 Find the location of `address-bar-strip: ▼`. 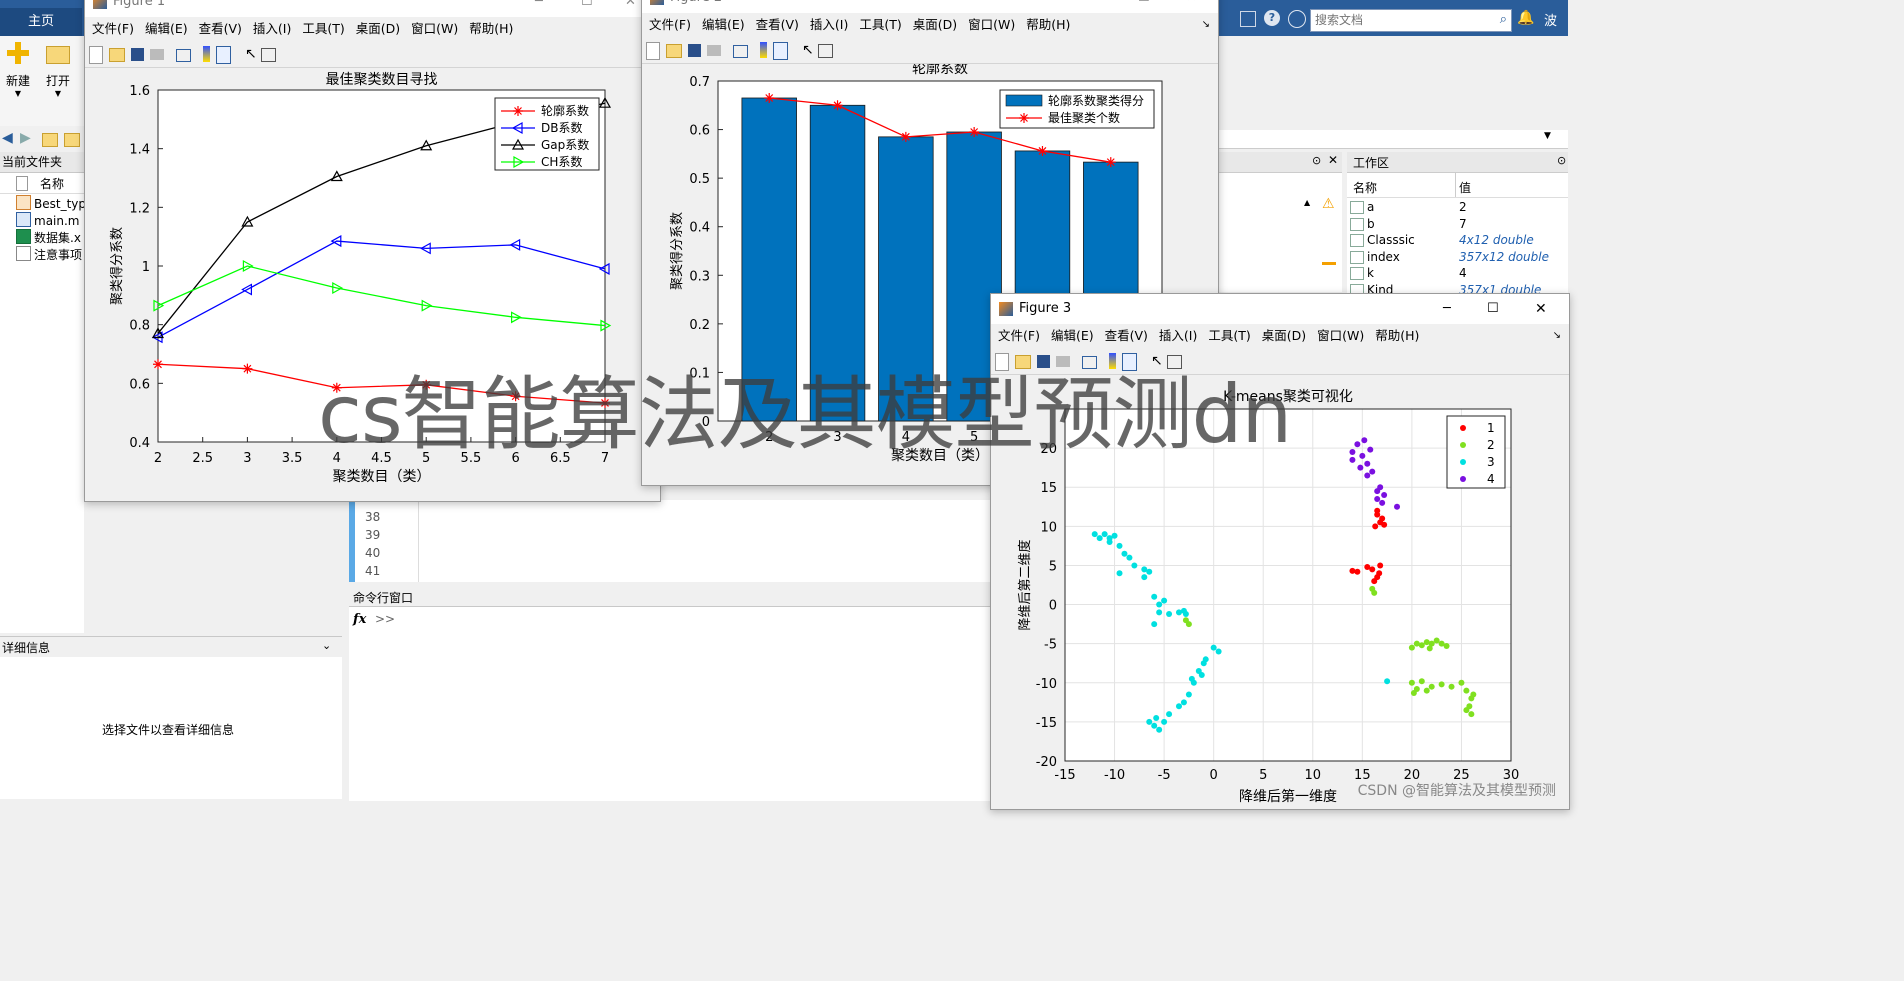

address-bar-strip: ▼ is located at coordinates (1393, 139).